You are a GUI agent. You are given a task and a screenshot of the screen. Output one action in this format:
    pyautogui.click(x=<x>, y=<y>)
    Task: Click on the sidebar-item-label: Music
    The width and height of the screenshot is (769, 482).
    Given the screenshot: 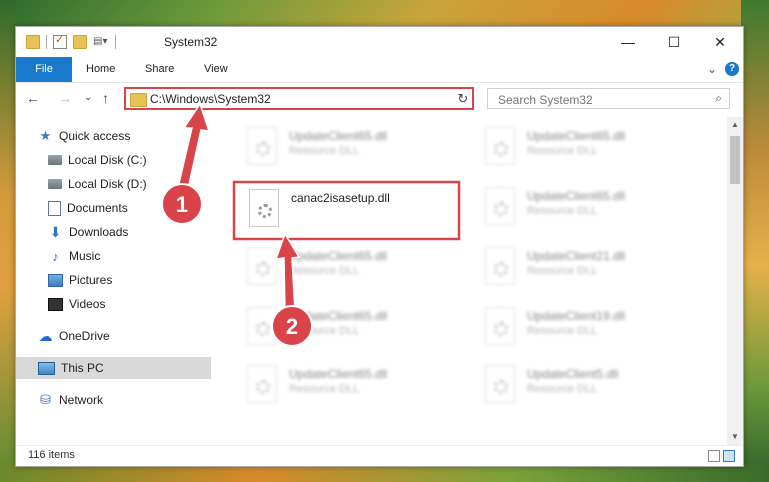 What is the action you would take?
    pyautogui.click(x=85, y=256)
    